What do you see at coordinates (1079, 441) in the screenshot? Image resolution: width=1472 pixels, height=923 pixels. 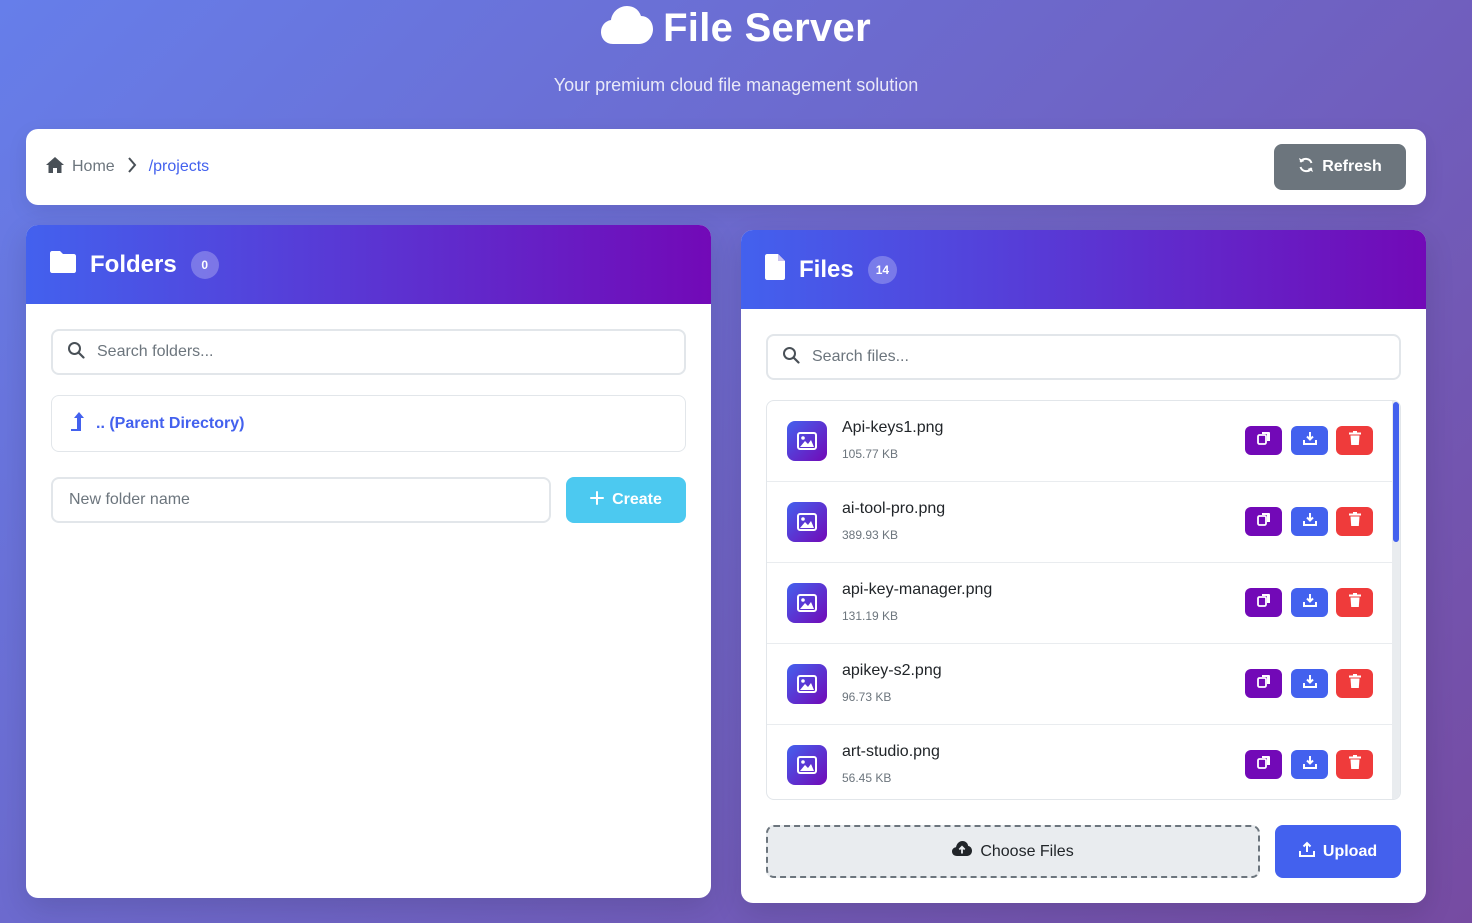 I see `file-row: Api-keys1.png 105.77 KB` at bounding box center [1079, 441].